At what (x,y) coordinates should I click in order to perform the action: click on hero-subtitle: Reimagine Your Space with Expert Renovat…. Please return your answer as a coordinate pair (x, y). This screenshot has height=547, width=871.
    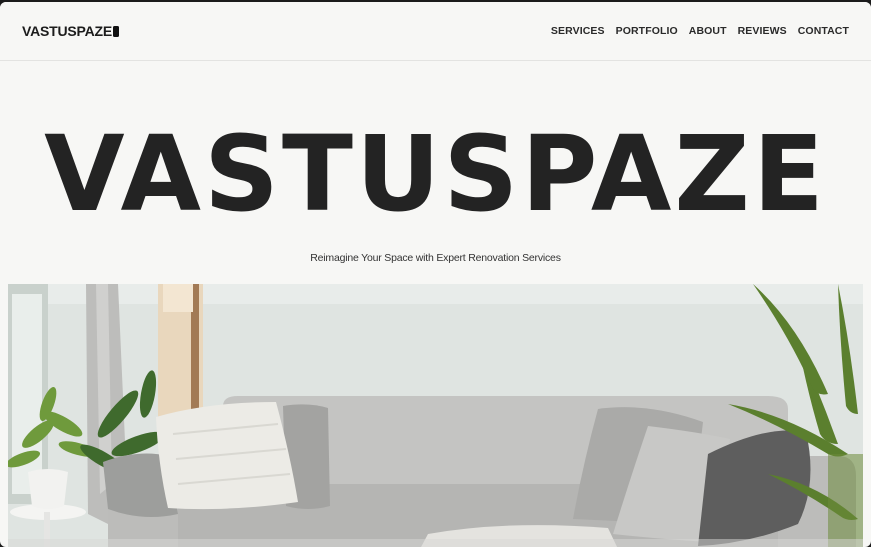
    Looking at the image, I should click on (435, 258).